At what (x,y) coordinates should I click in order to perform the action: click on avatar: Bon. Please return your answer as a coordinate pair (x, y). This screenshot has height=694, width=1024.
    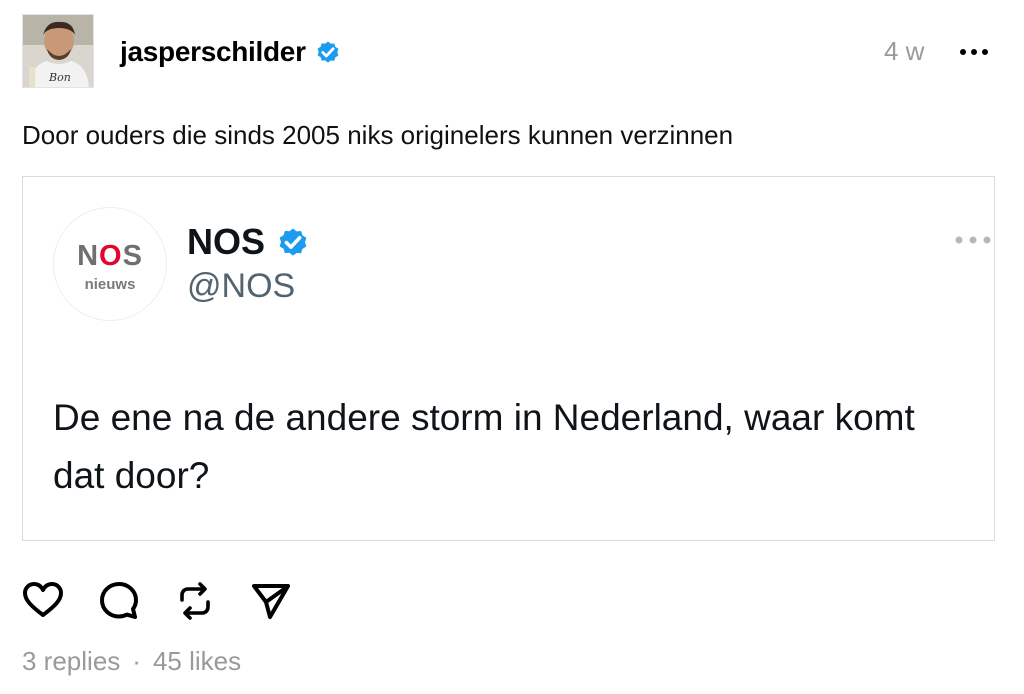
    Looking at the image, I should click on (58, 51).